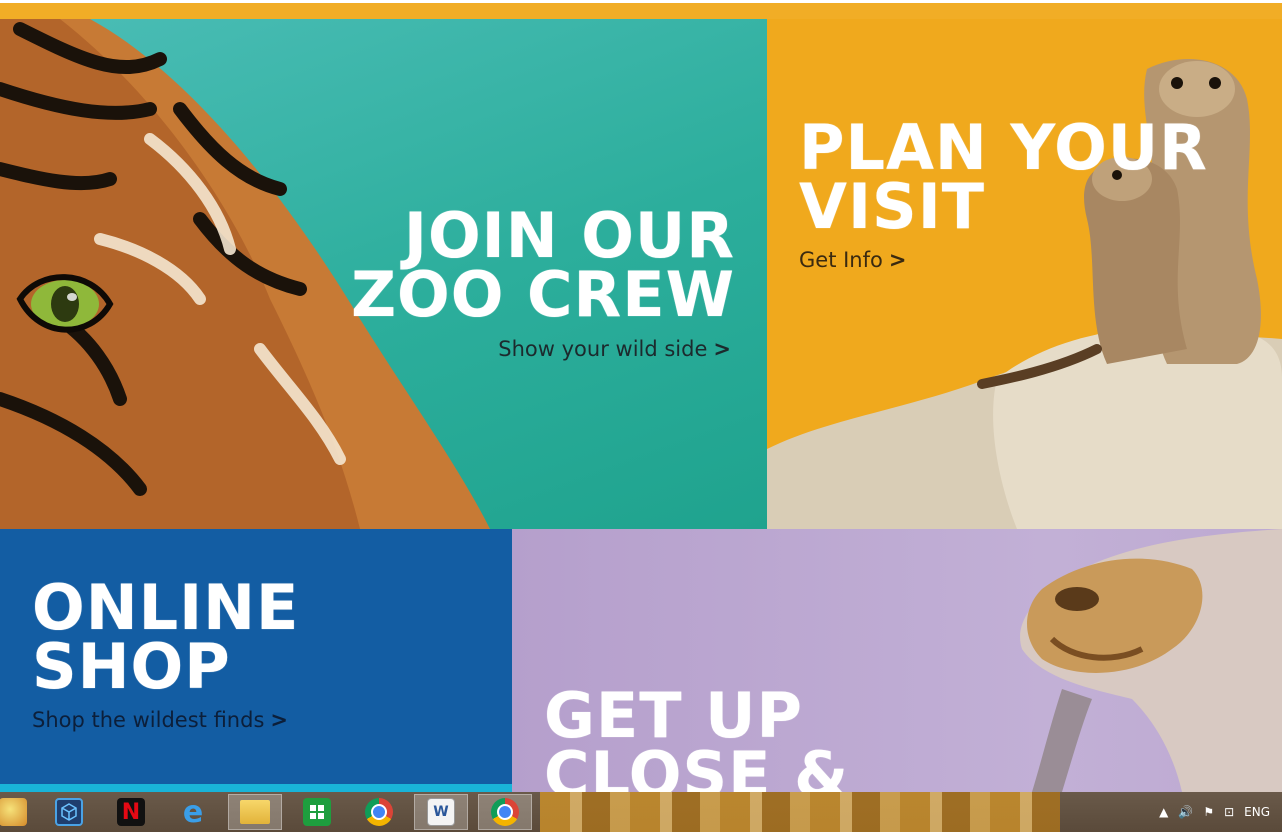 The height and width of the screenshot is (832, 1282). What do you see at coordinates (148, 720) in the screenshot?
I see `shop-wildest-finds-label: Shop the wildest finds` at bounding box center [148, 720].